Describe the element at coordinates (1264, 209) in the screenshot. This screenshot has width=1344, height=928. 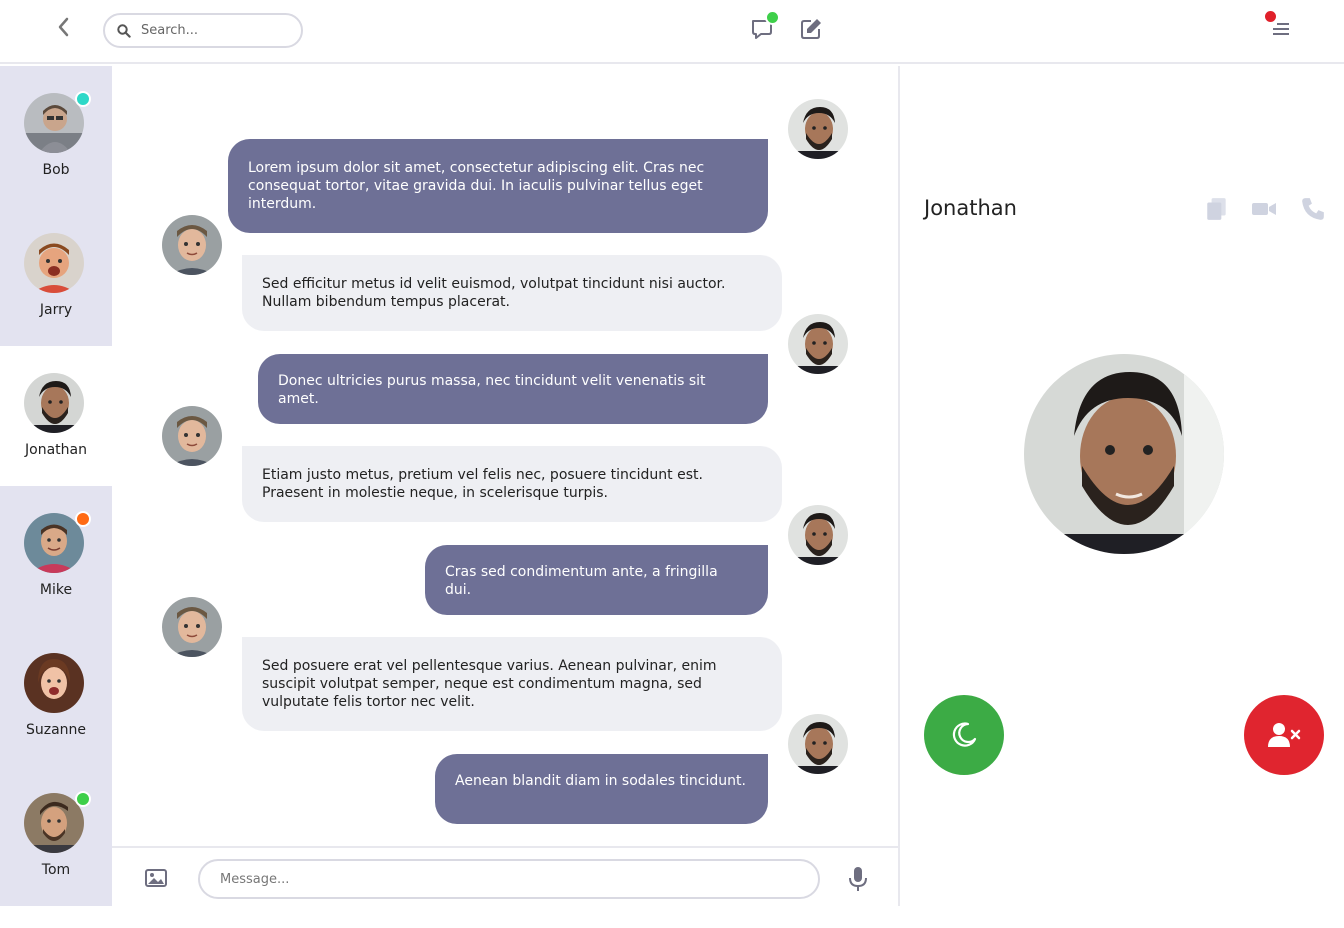
I see `video-camera-icon` at that location.